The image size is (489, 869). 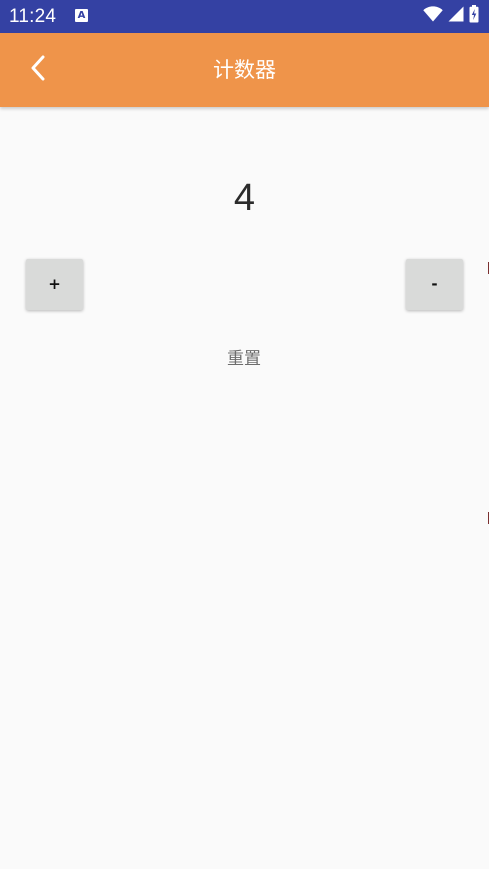 I want to click on counter-value: 4, so click(x=244, y=198).